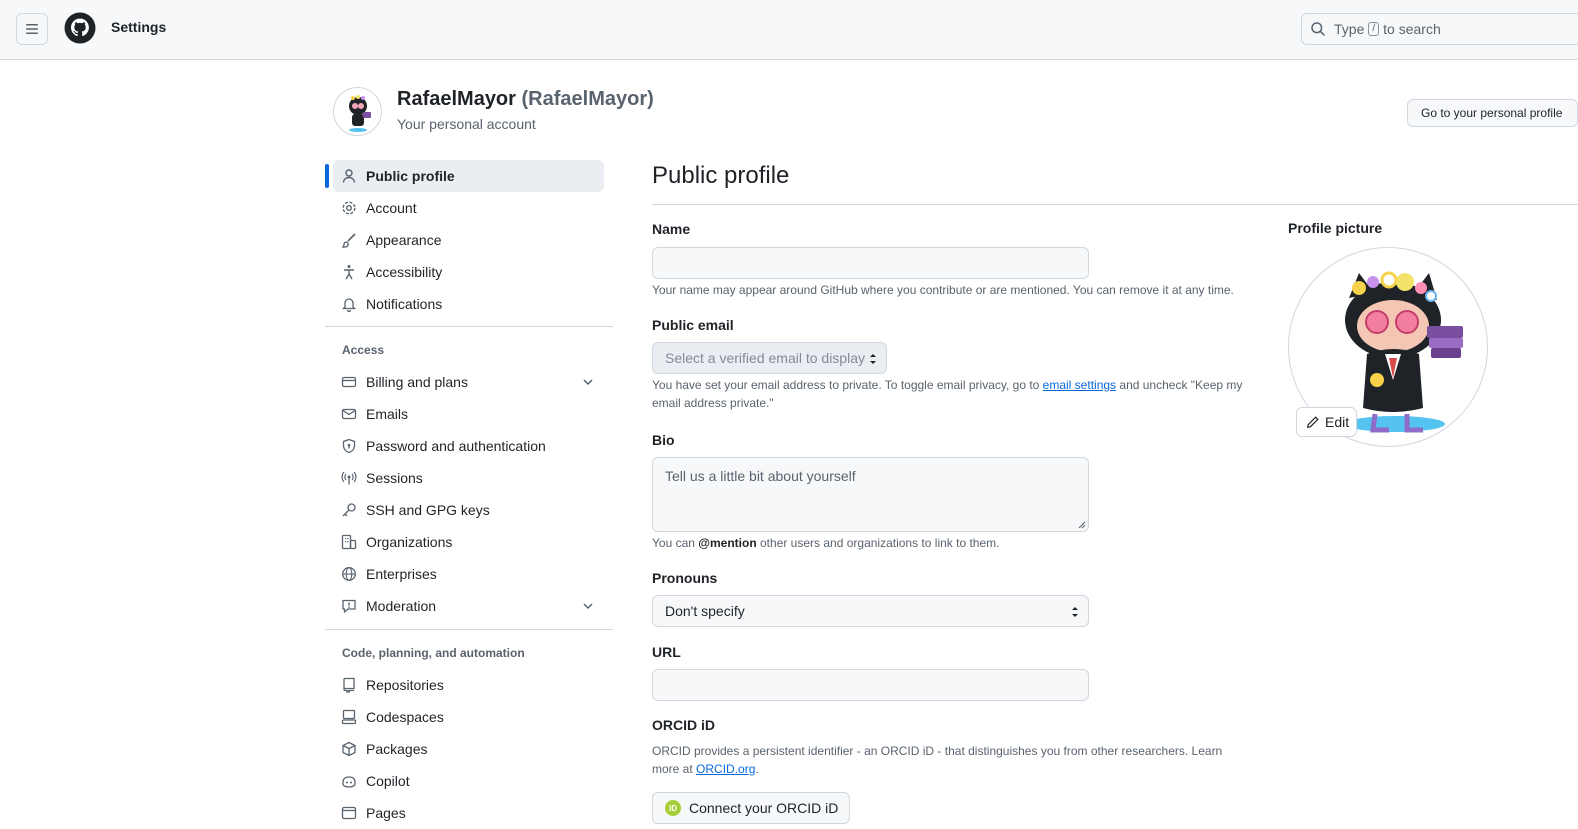 This screenshot has width=1578, height=829. I want to click on orcid-label: ORCID iD, so click(683, 725).